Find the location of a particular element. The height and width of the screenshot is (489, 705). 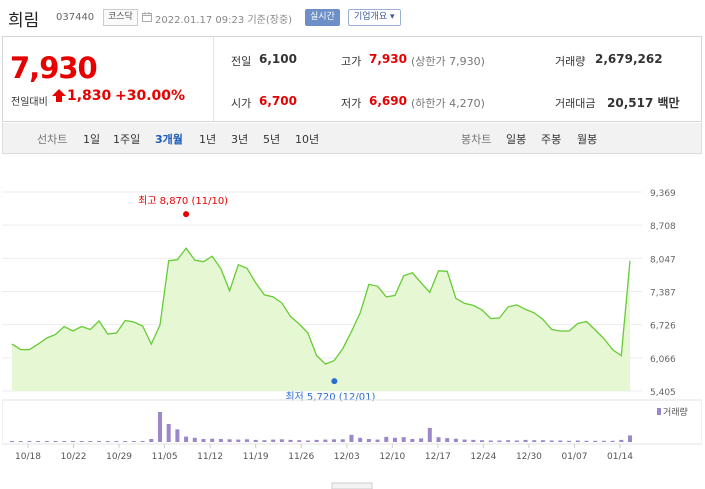

x-tick-label: 12/24 is located at coordinates (483, 457).